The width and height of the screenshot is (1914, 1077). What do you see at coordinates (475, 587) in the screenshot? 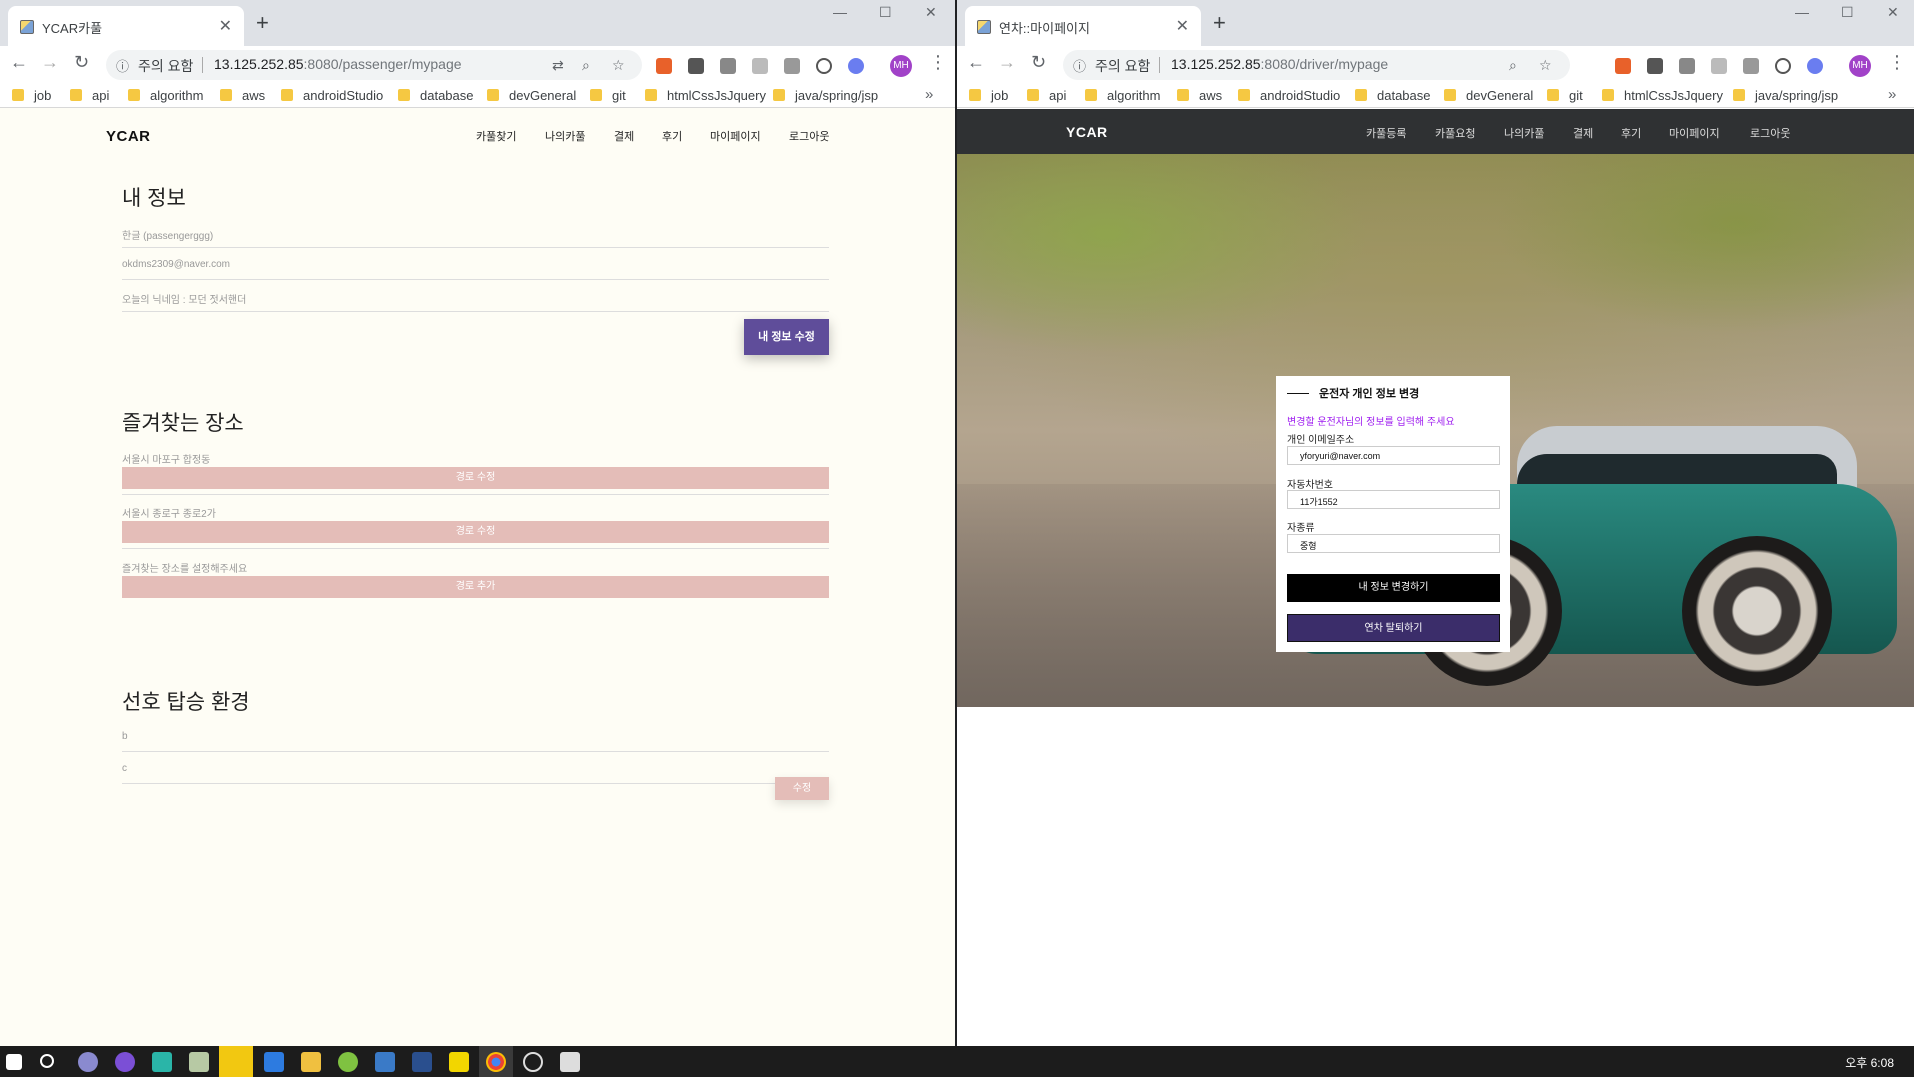
I see `add-route-button: 경로 추가` at bounding box center [475, 587].